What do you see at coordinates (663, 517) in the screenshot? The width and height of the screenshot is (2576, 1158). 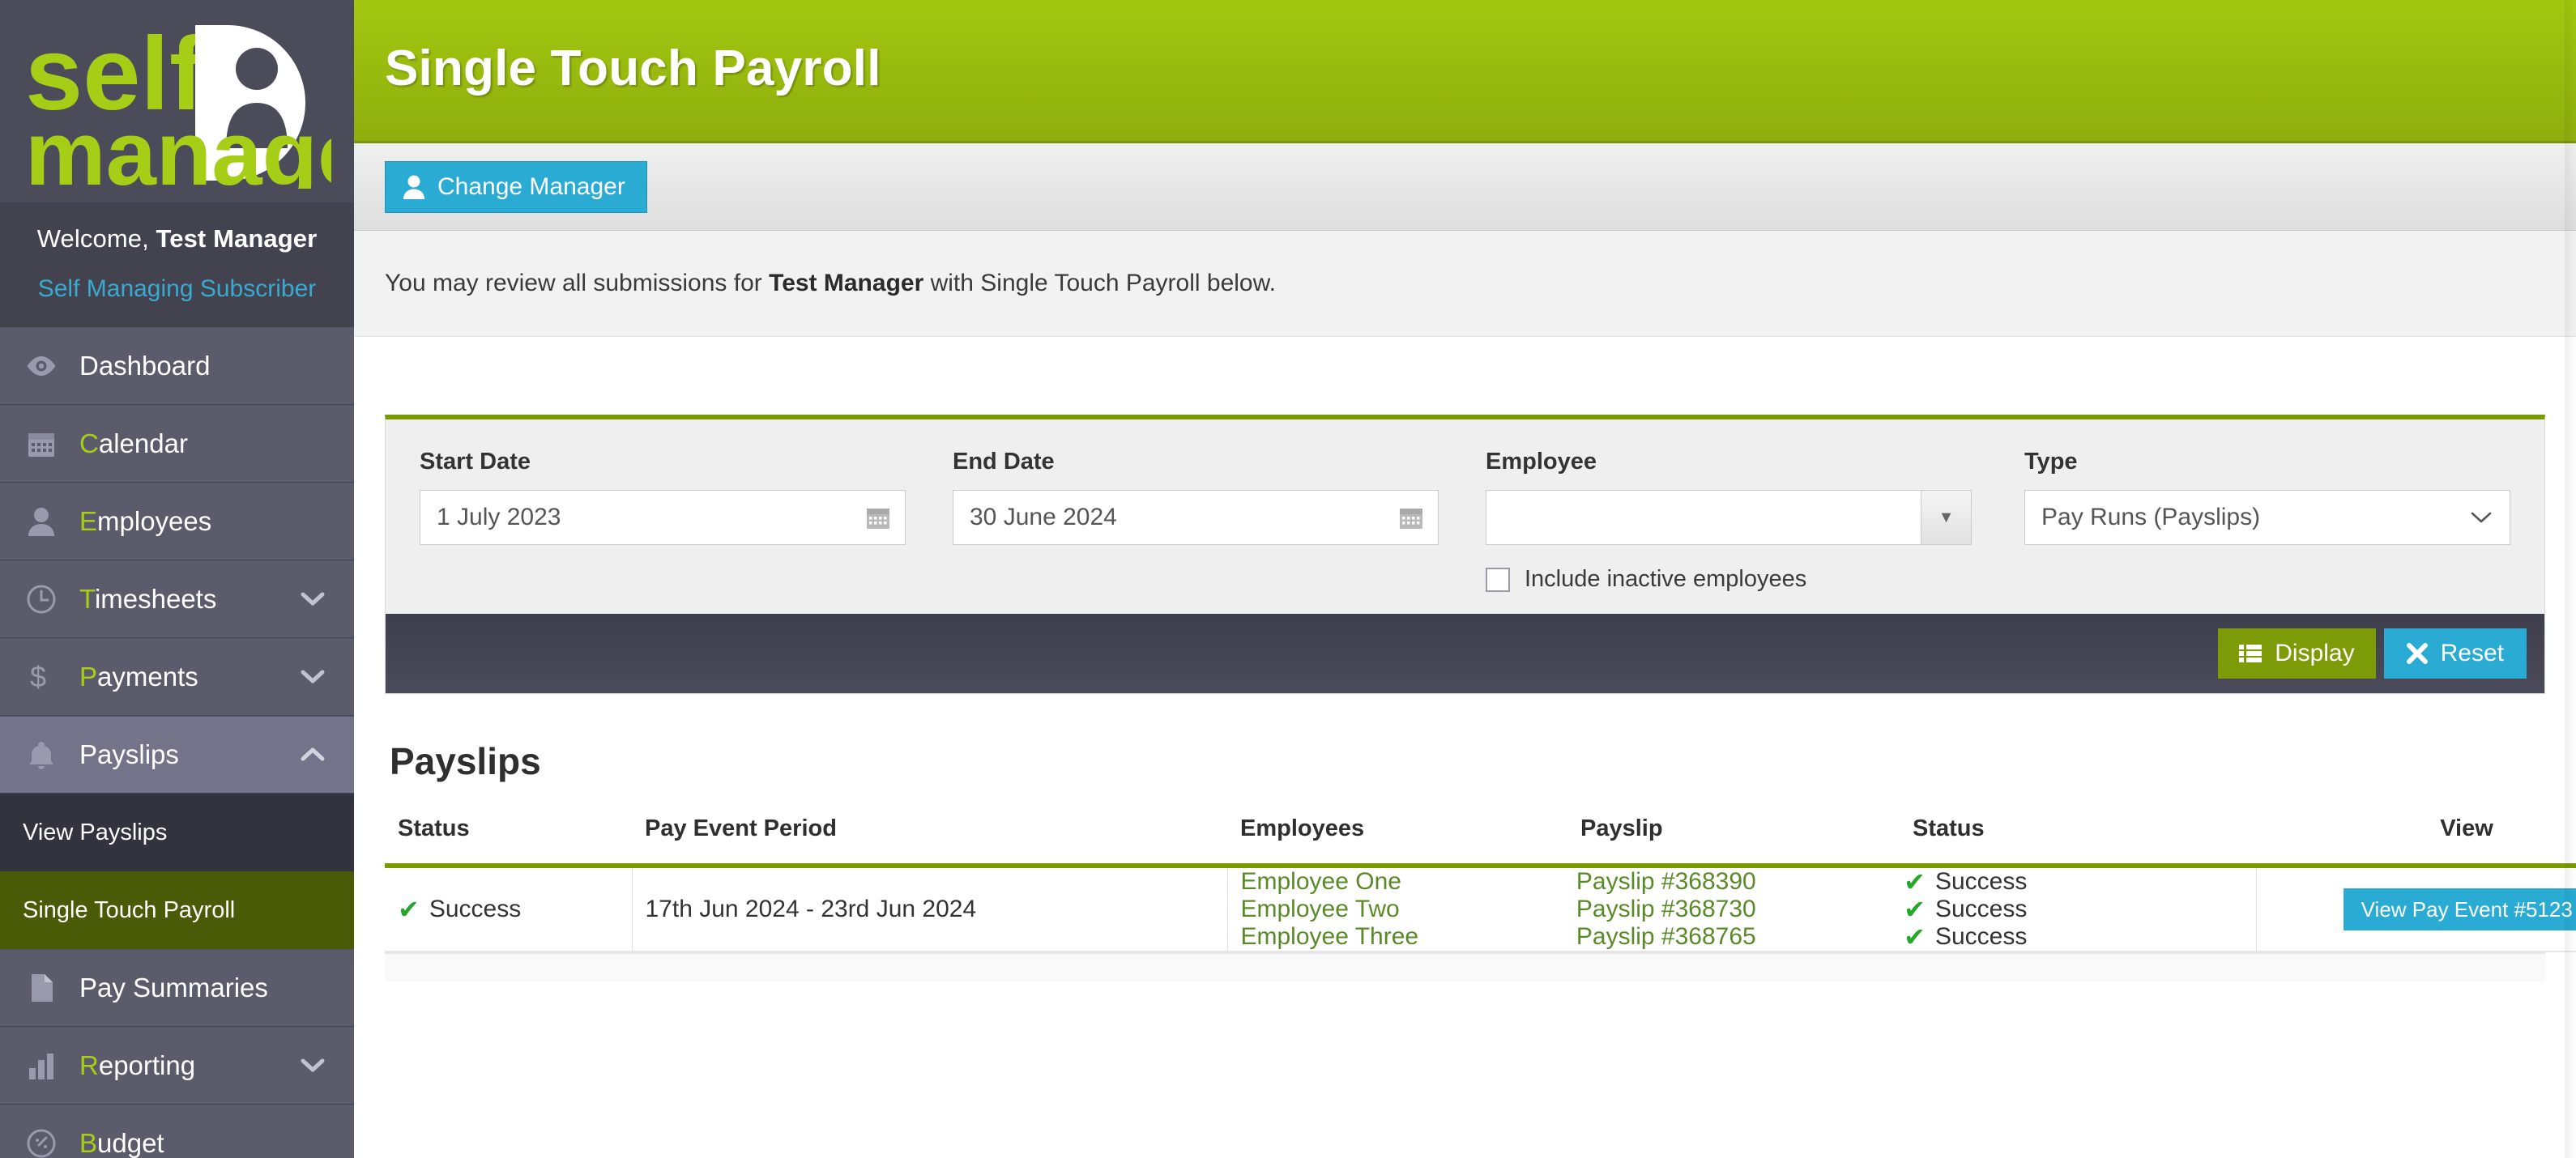 I see `start-date-input: 1 July 2023` at bounding box center [663, 517].